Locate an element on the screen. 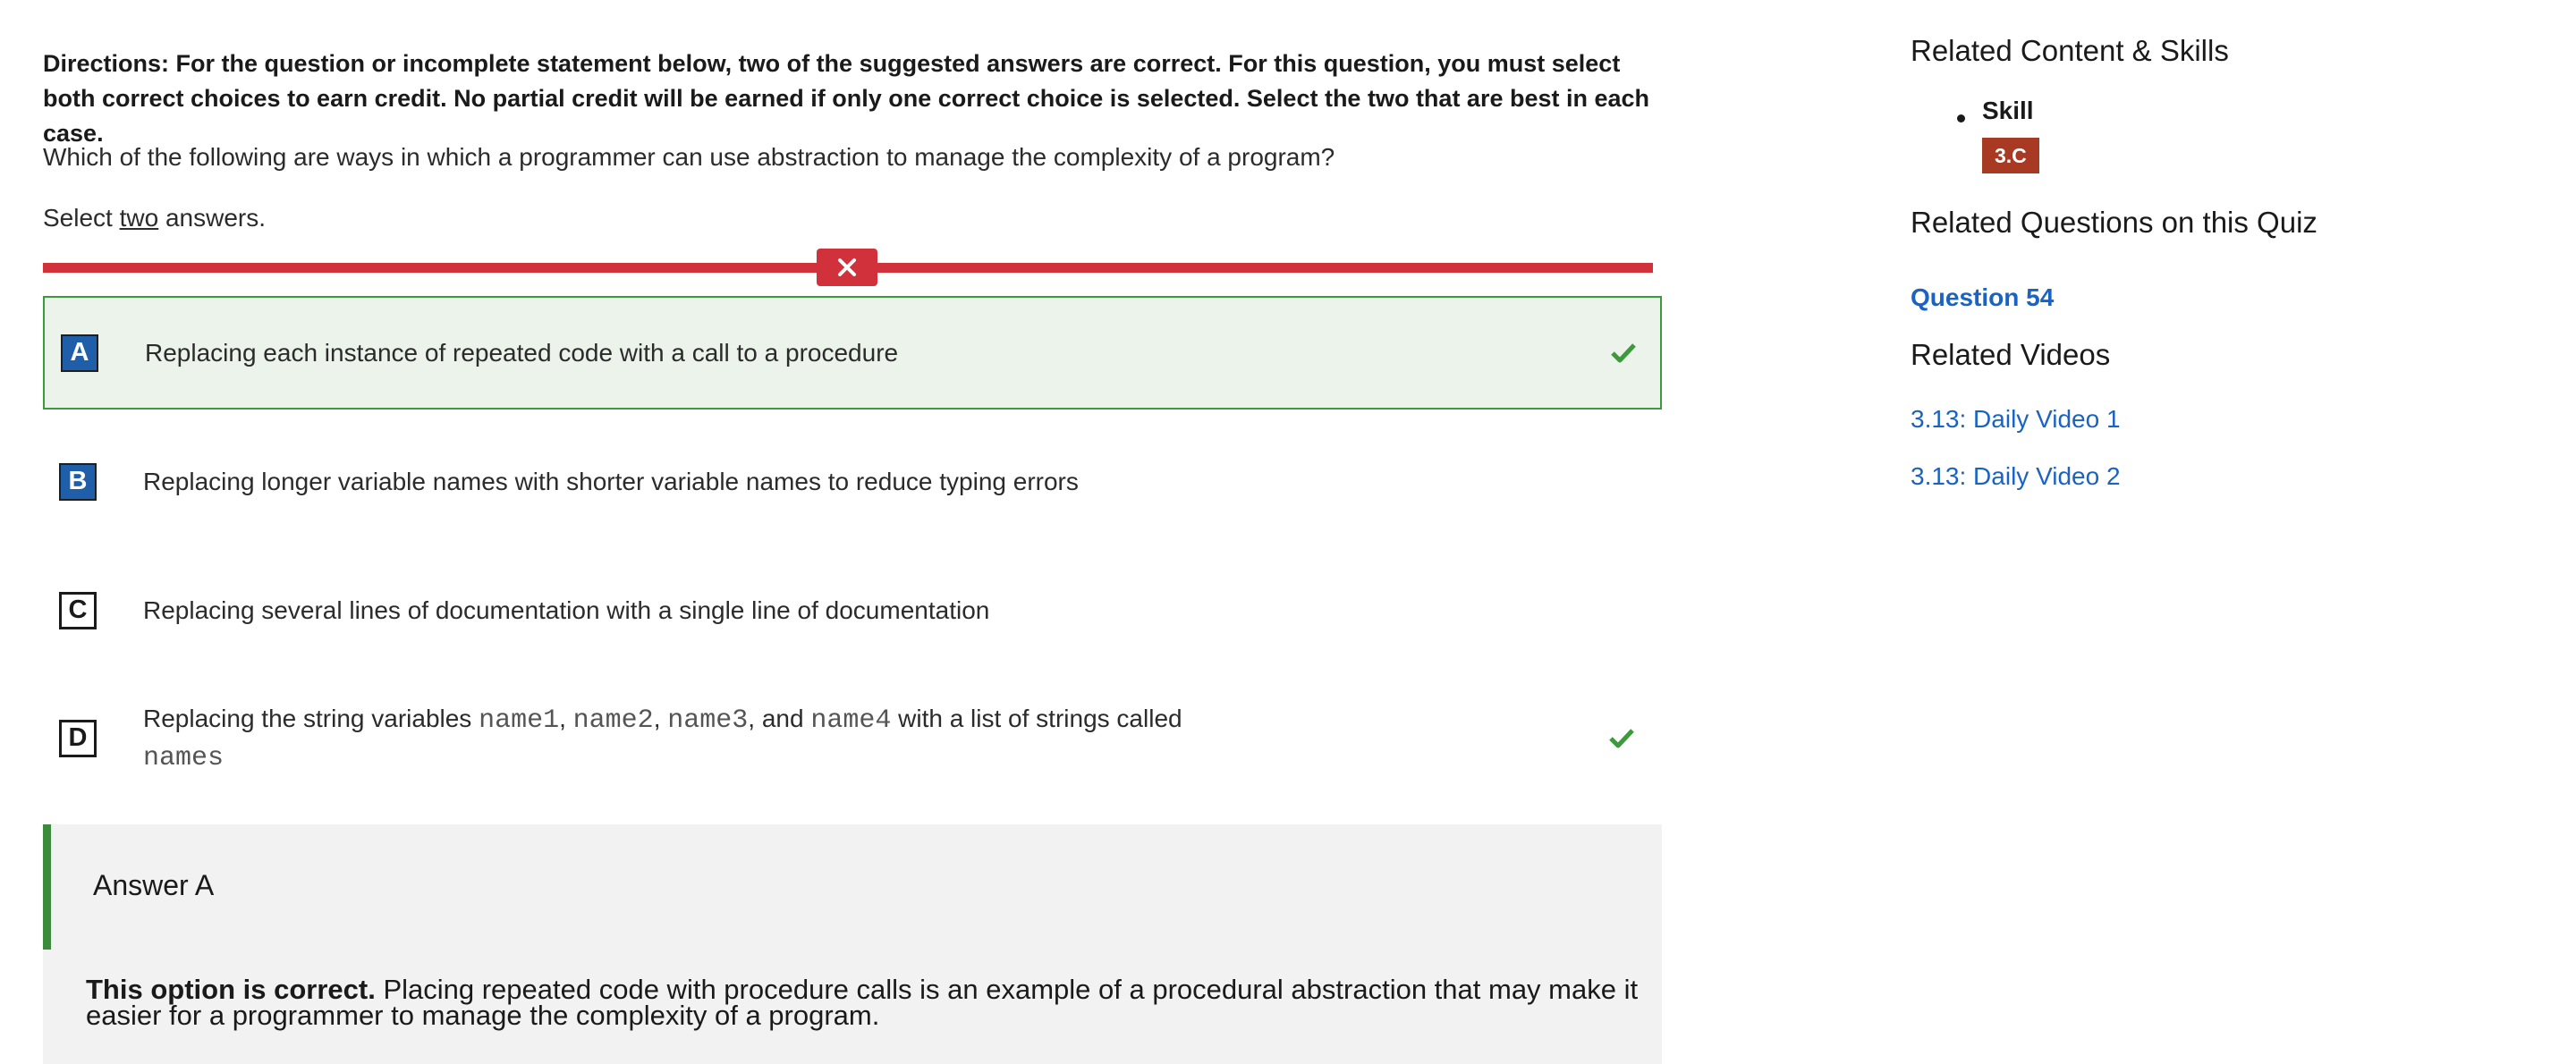 Image resolution: width=2576 pixels, height=1064 pixels. select-prefix: Select is located at coordinates (78, 218).